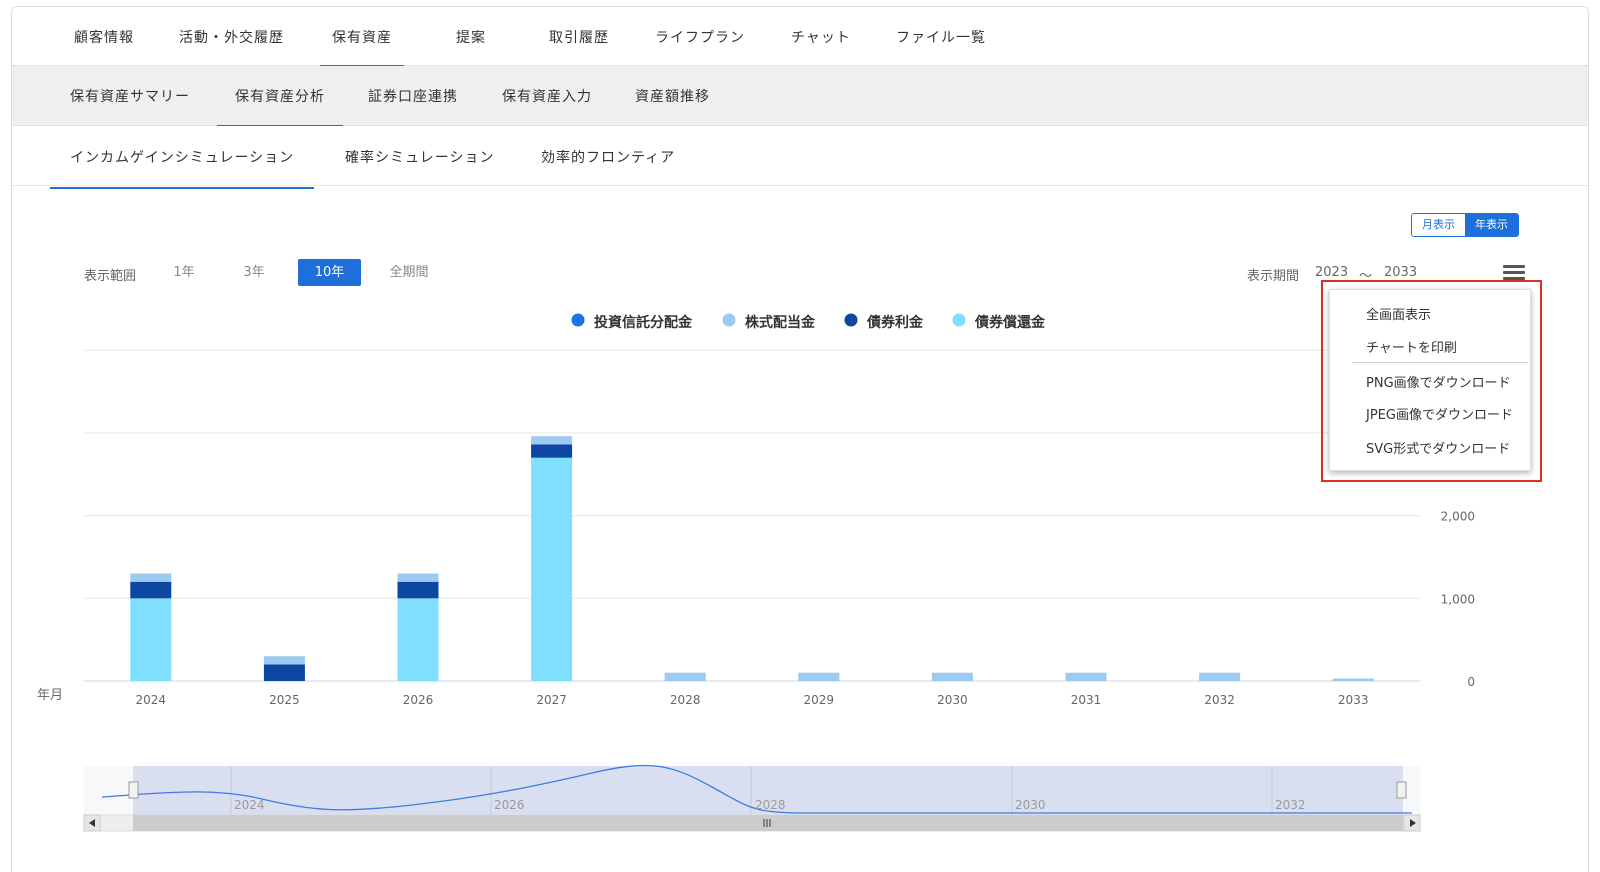  Describe the element at coordinates (819, 700) in the screenshot. I see `x-tick-label: 2029` at that location.